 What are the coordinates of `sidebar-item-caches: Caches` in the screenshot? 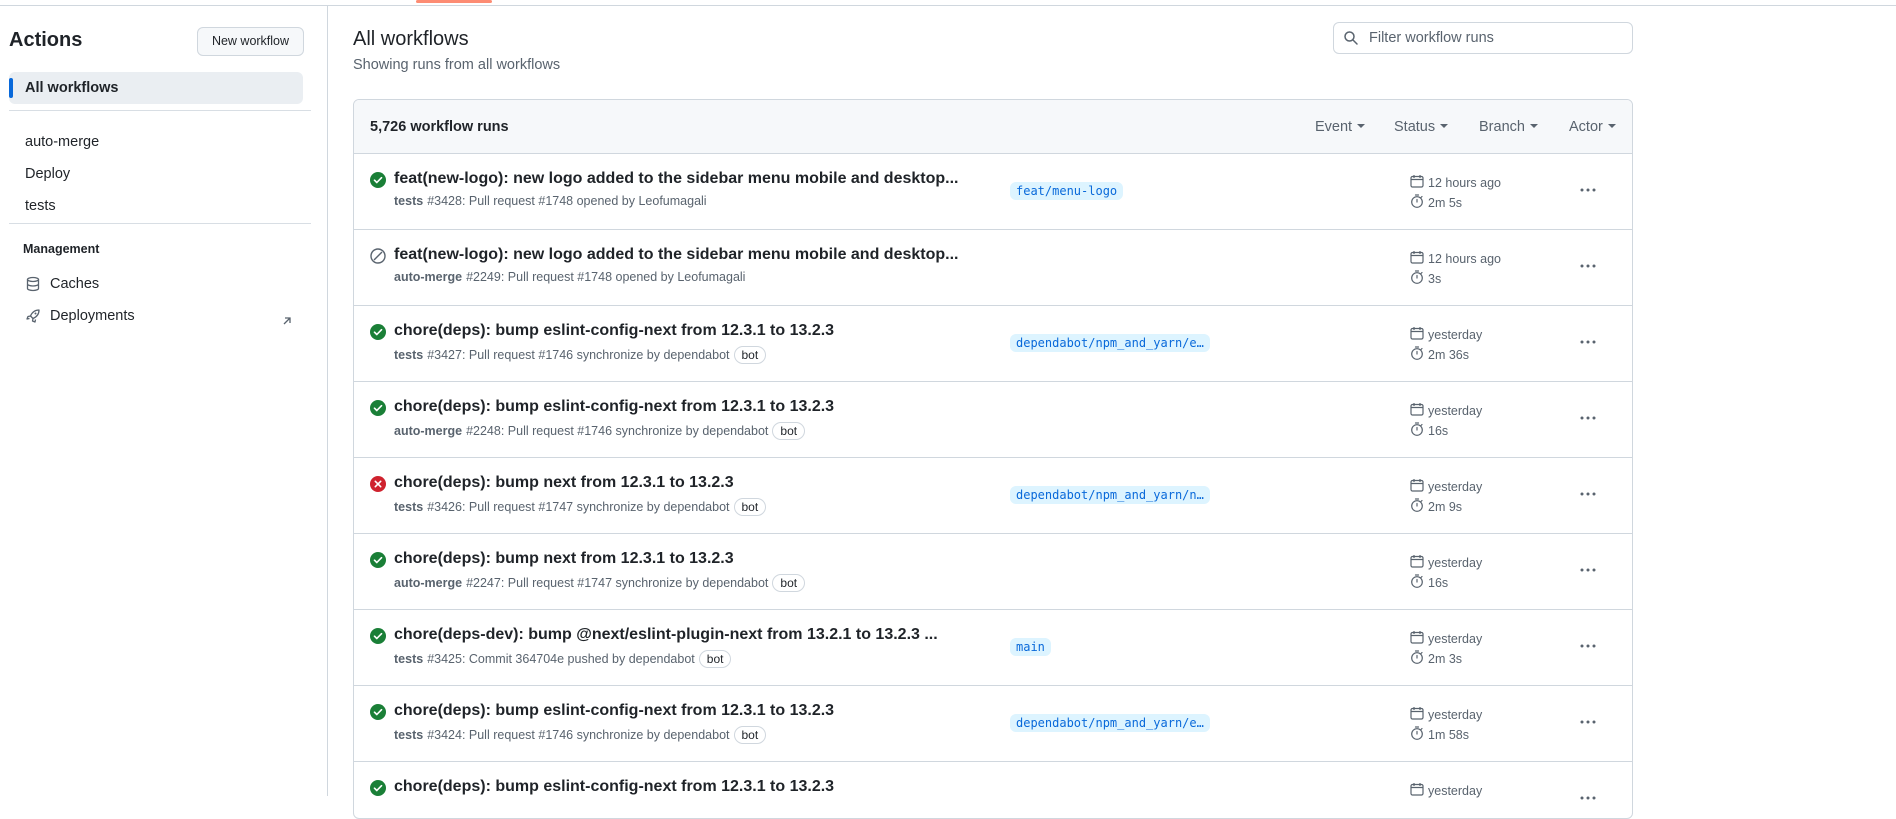 It's located at (62, 284).